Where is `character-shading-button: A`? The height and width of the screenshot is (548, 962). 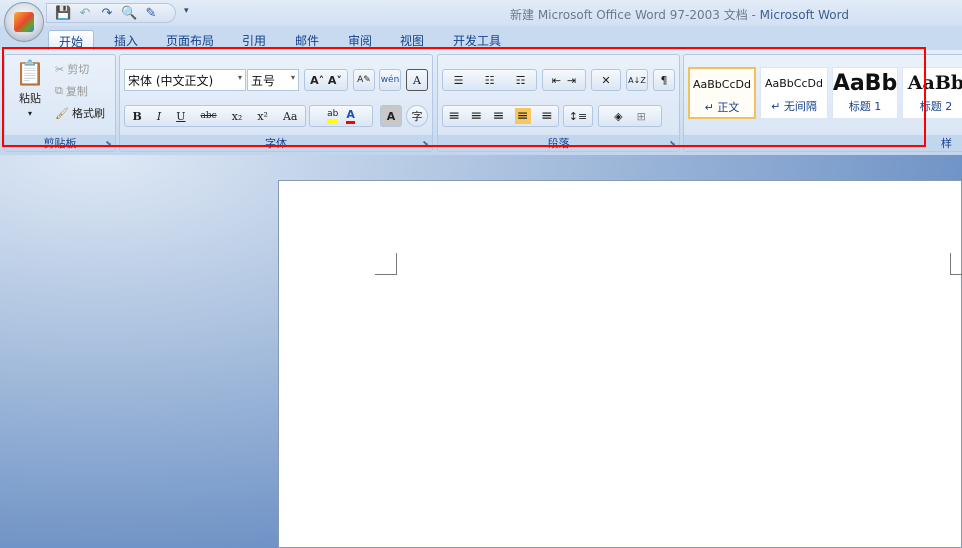
character-shading-button: A is located at coordinates (391, 116).